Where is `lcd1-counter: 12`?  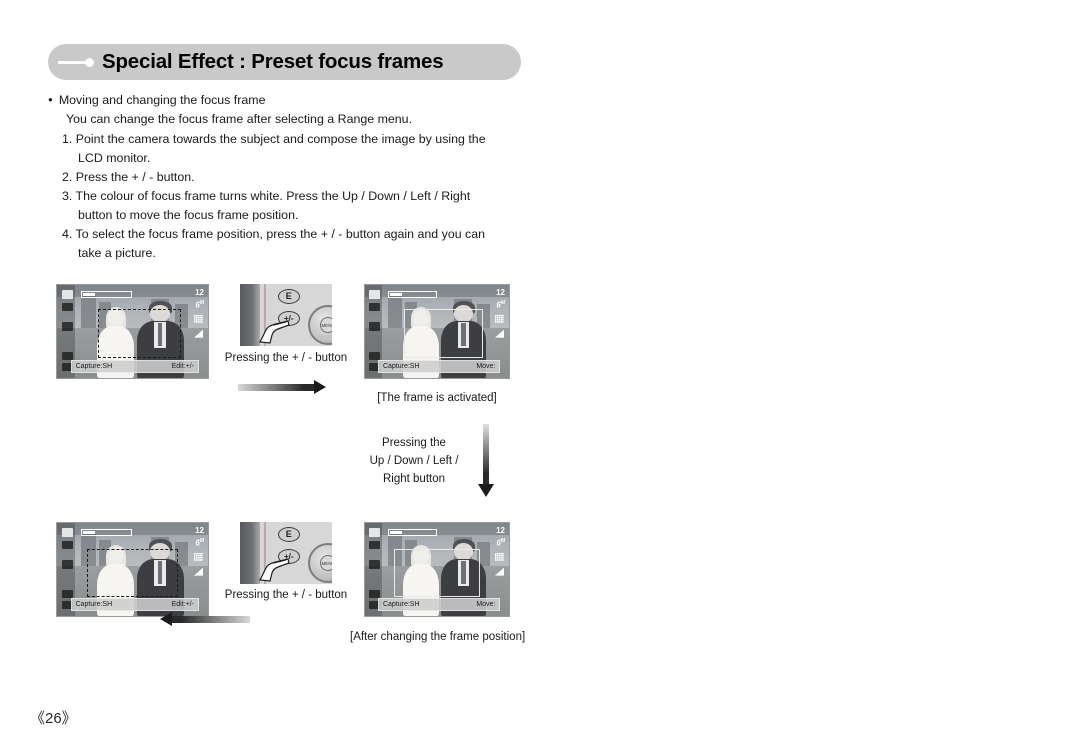
lcd1-counter: 12 is located at coordinates (199, 292).